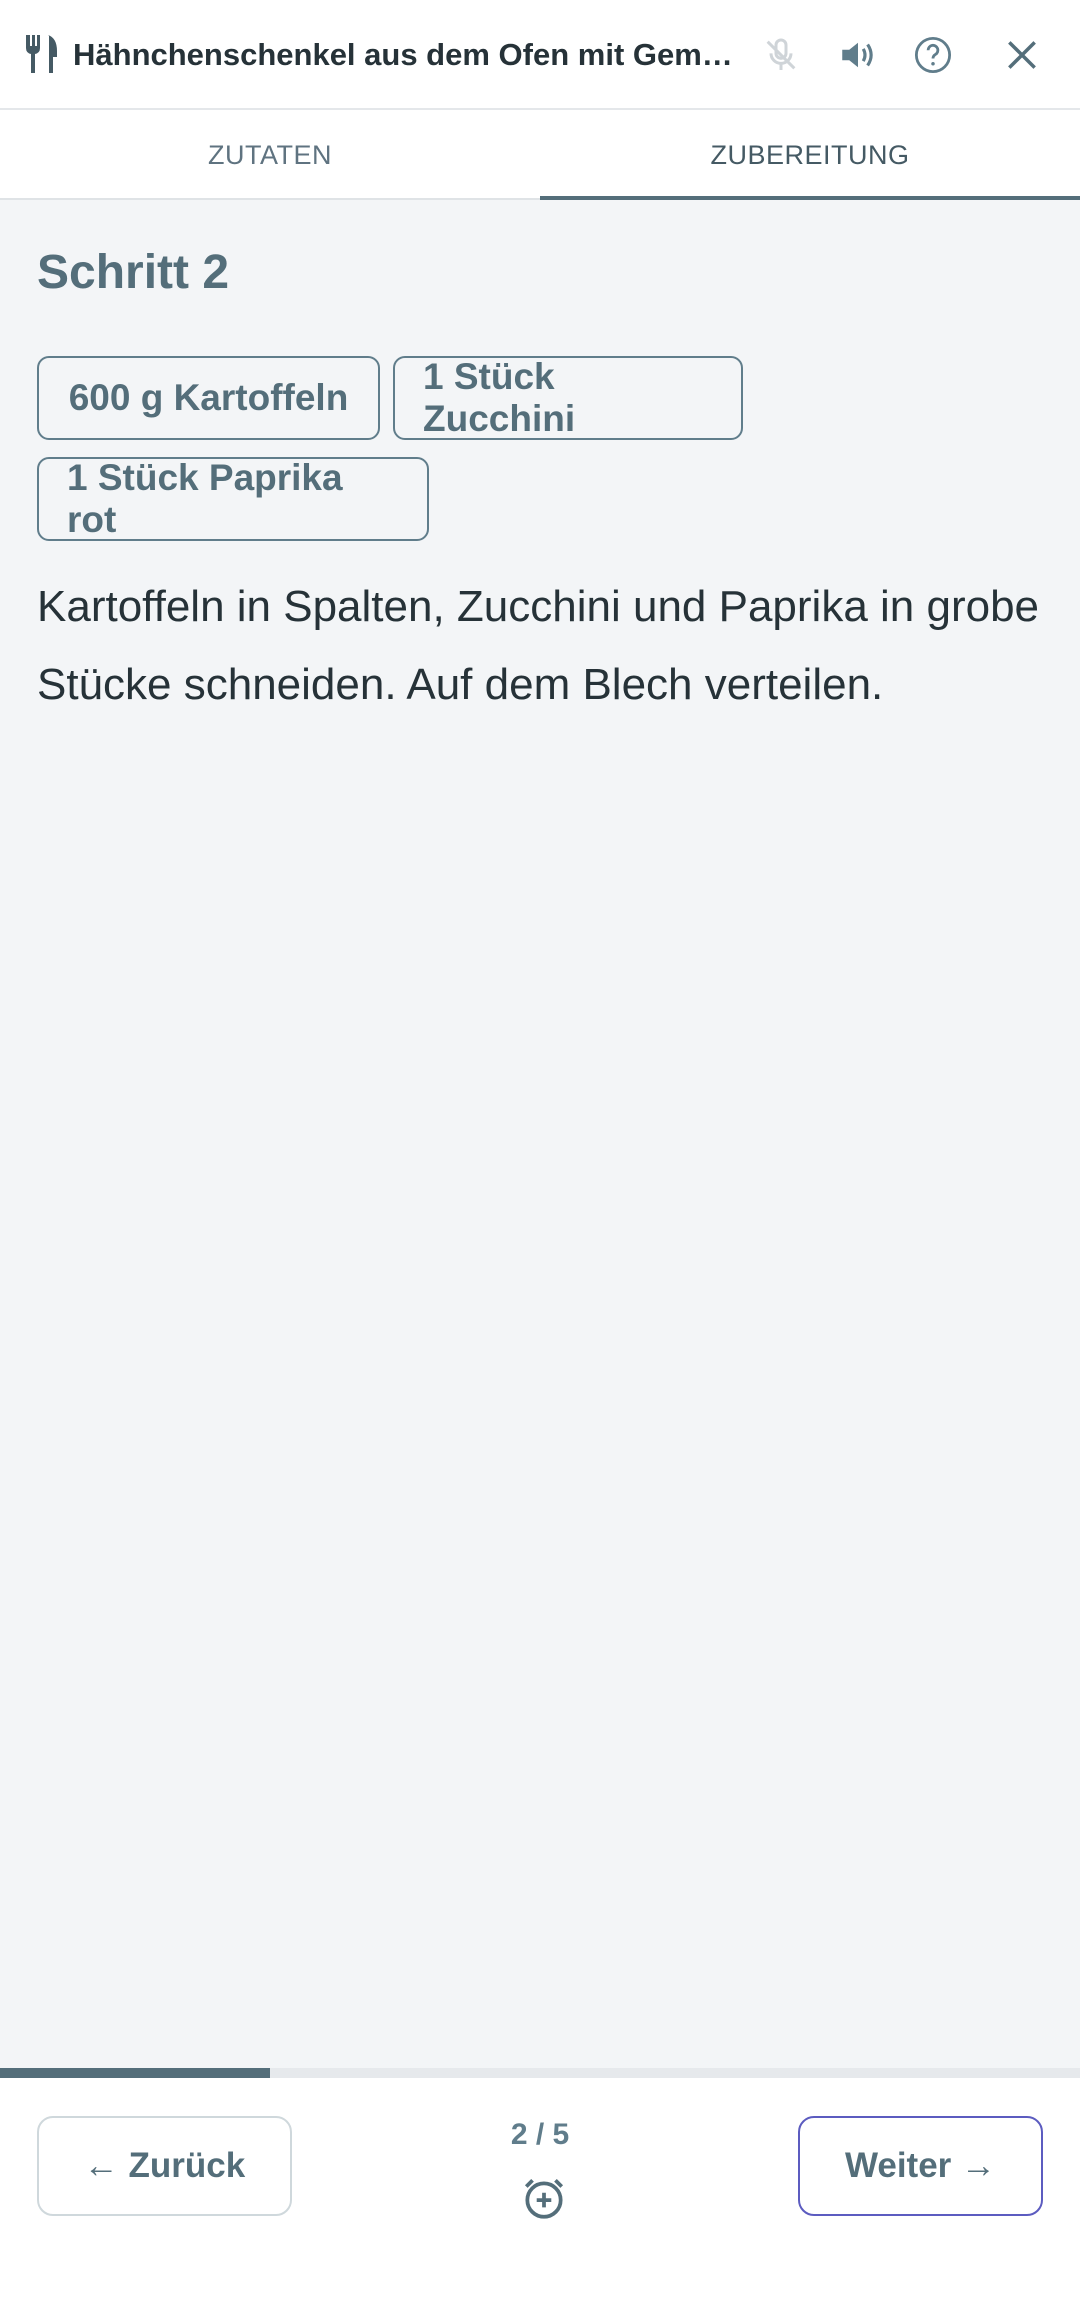 The height and width of the screenshot is (2300, 1080). I want to click on step-title: Schritt 2, so click(133, 272).